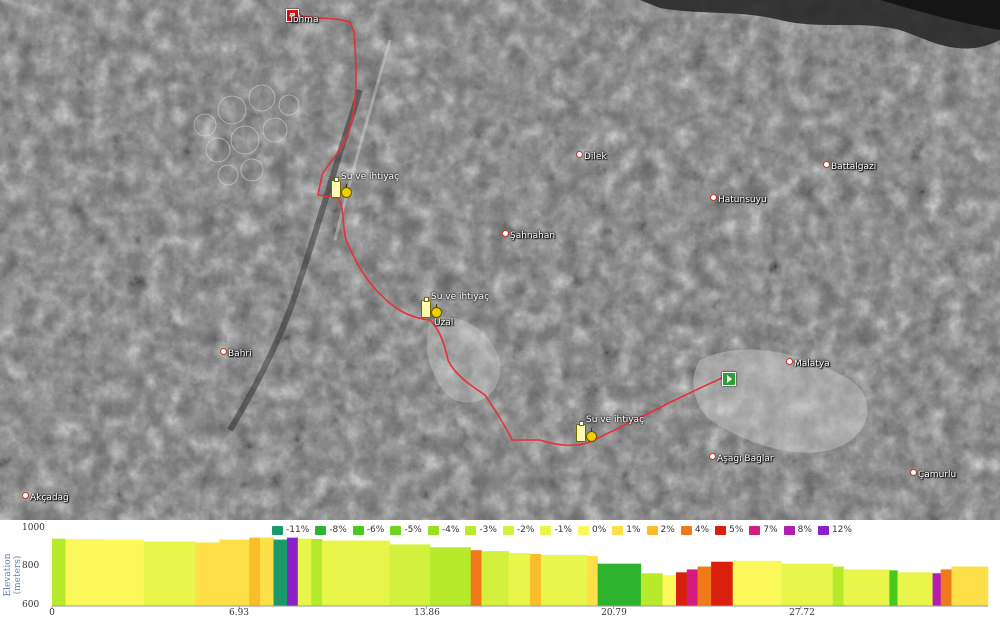  Describe the element at coordinates (614, 613) in the screenshot. I see `x-tick-label: 20.79` at that location.